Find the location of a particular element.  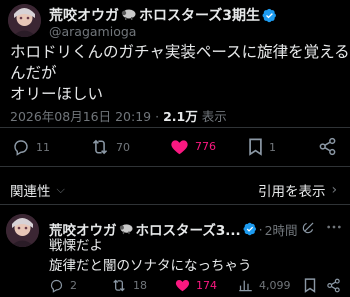

bookmark-button: 1 is located at coordinates (262, 147).